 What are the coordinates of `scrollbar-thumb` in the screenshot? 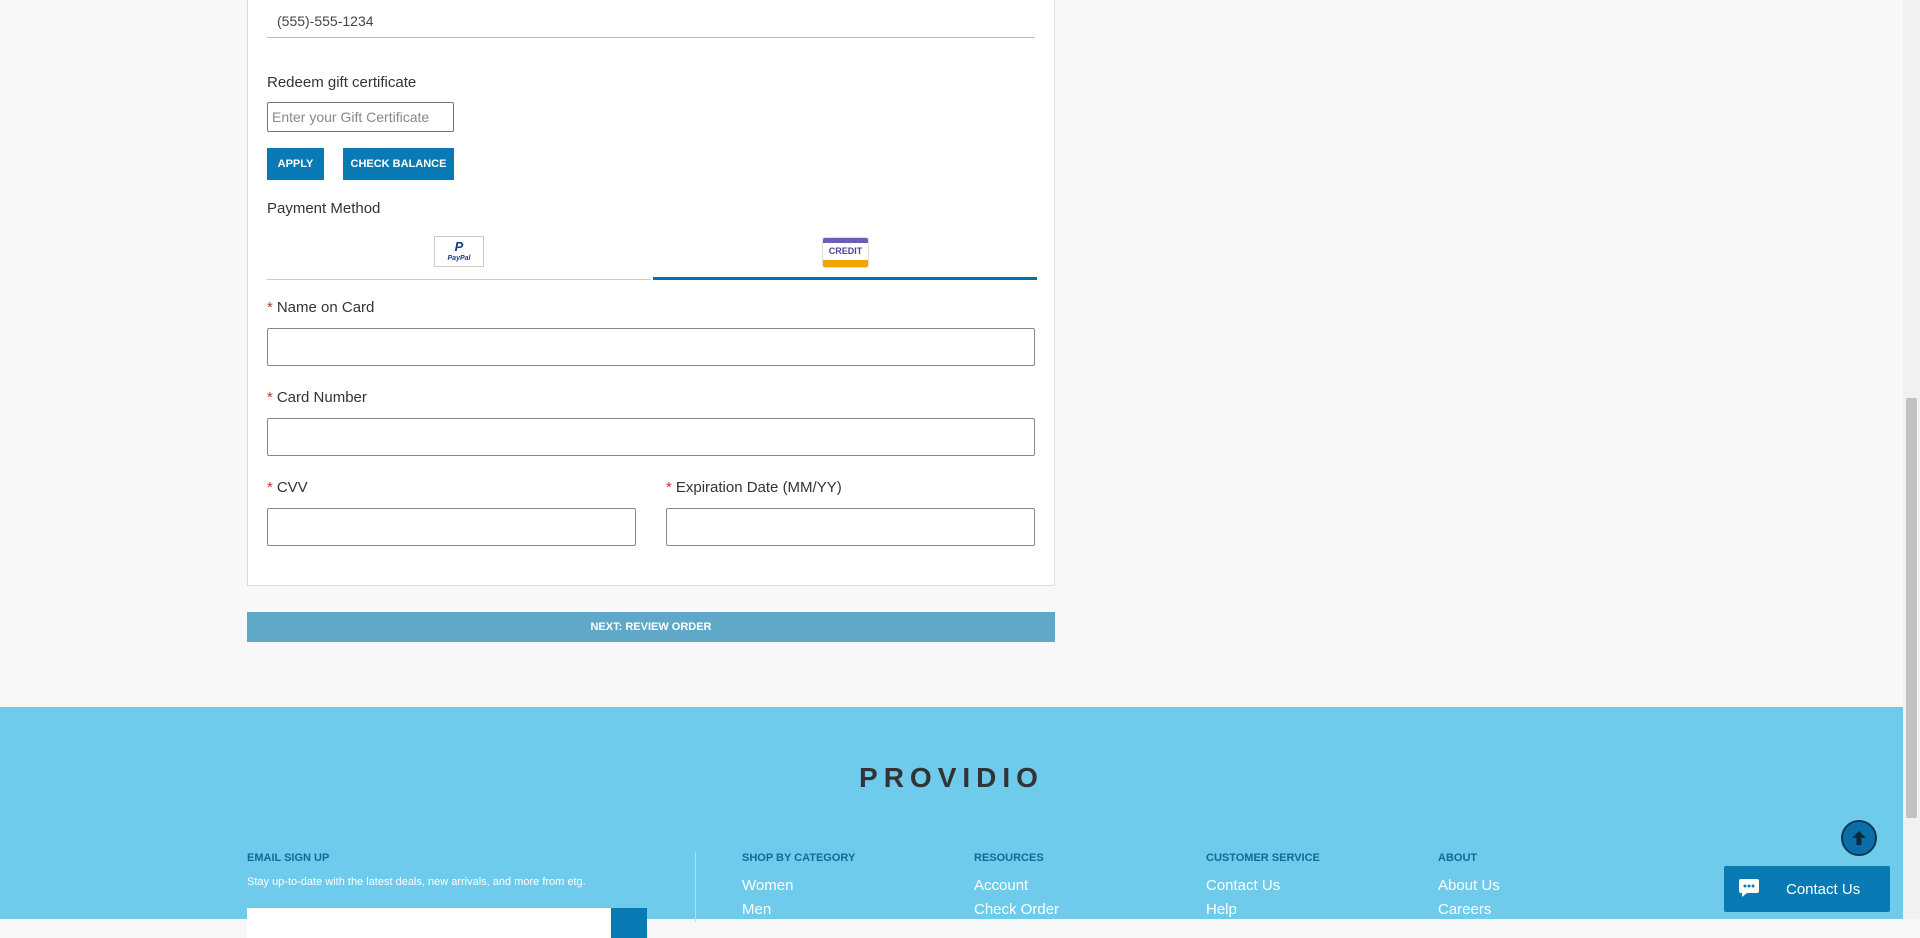 It's located at (1911, 608).